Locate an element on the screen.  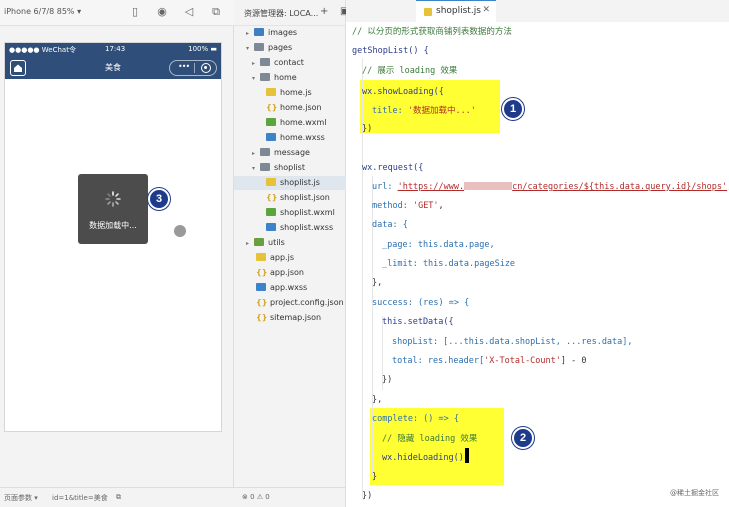
code-line: method: 'GET', is located at coordinates (408, 206).